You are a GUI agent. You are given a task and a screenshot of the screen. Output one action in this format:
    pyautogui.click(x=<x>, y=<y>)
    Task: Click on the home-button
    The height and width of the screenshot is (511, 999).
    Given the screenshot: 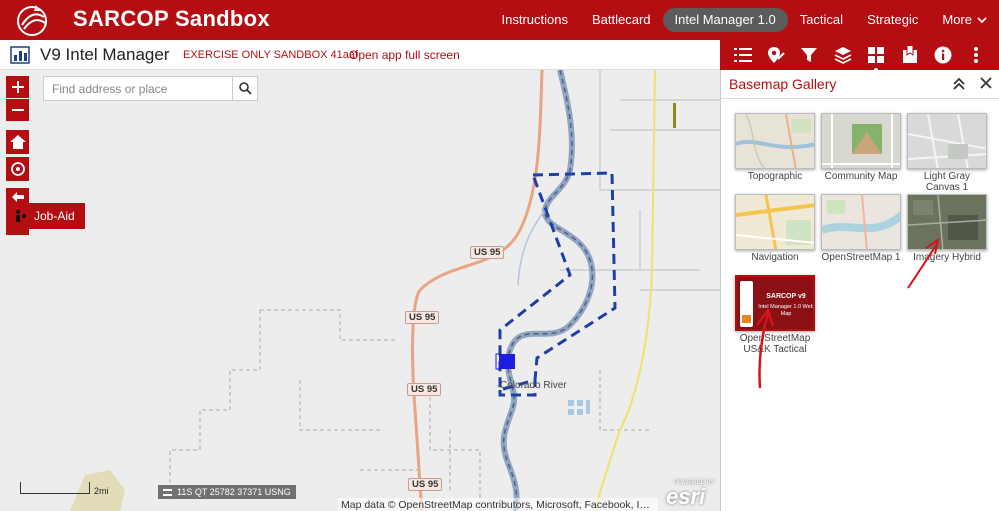 What is the action you would take?
    pyautogui.click(x=17, y=142)
    